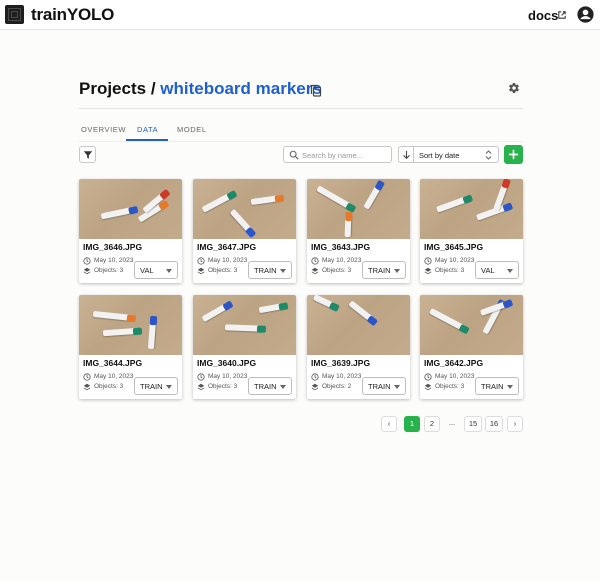 The width and height of the screenshot is (600, 581). What do you see at coordinates (432, 424) in the screenshot?
I see `pagination-page-2: 2` at bounding box center [432, 424].